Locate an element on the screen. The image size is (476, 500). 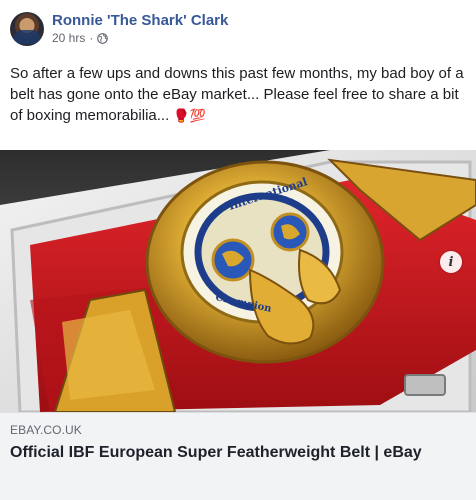
author-avatar is located at coordinates (27, 29).